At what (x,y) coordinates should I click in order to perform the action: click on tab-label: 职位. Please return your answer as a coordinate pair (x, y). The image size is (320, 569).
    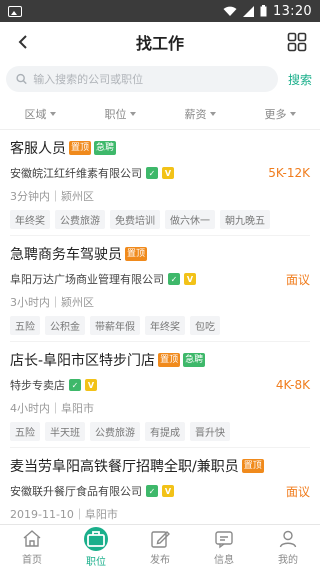
    Looking at the image, I should click on (96, 562).